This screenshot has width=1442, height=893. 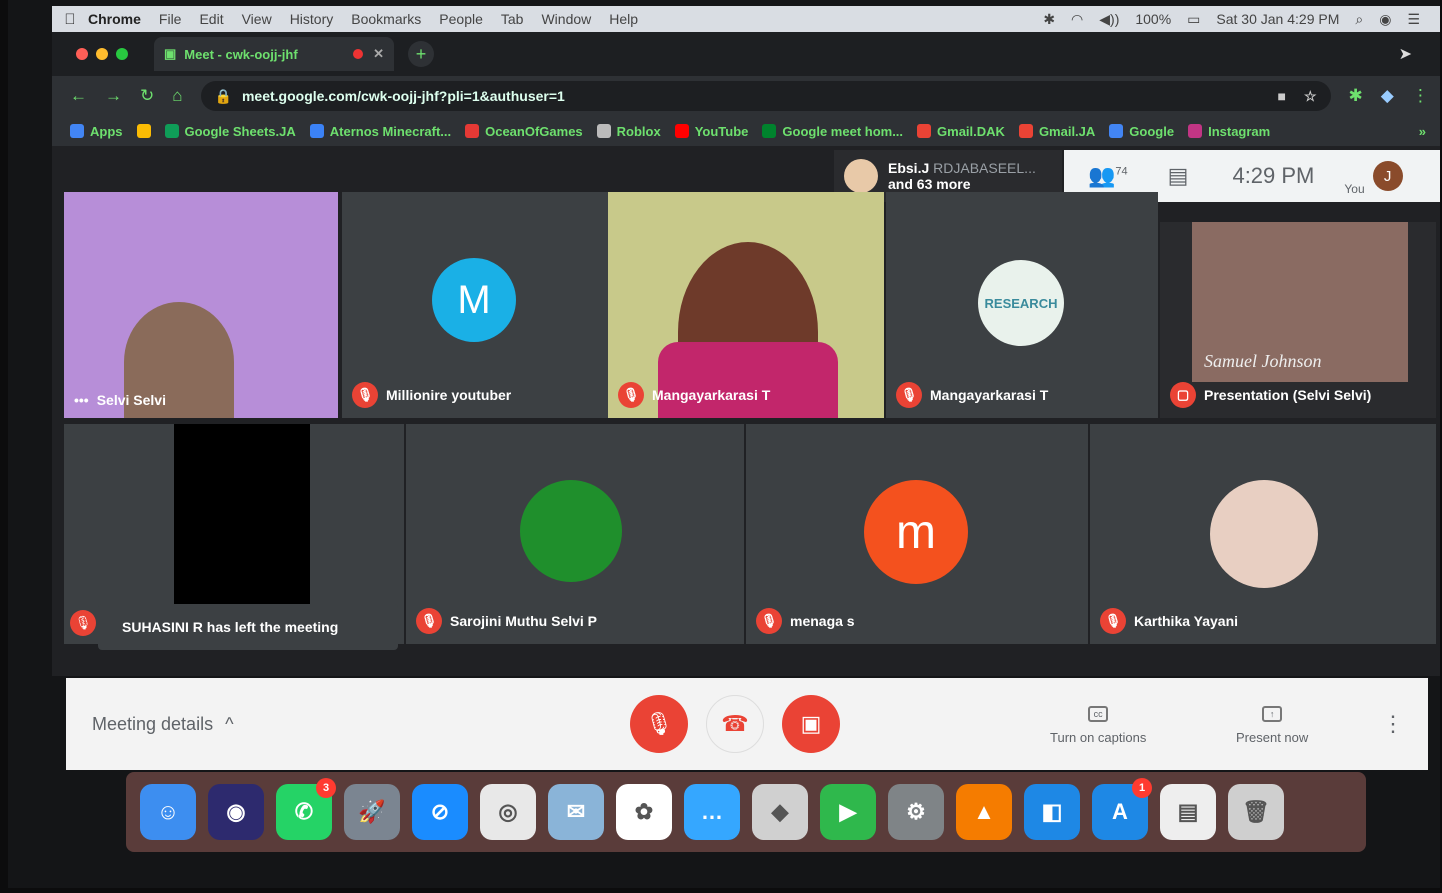 I want to click on bookmark-apps: Apps, so click(x=96, y=131).